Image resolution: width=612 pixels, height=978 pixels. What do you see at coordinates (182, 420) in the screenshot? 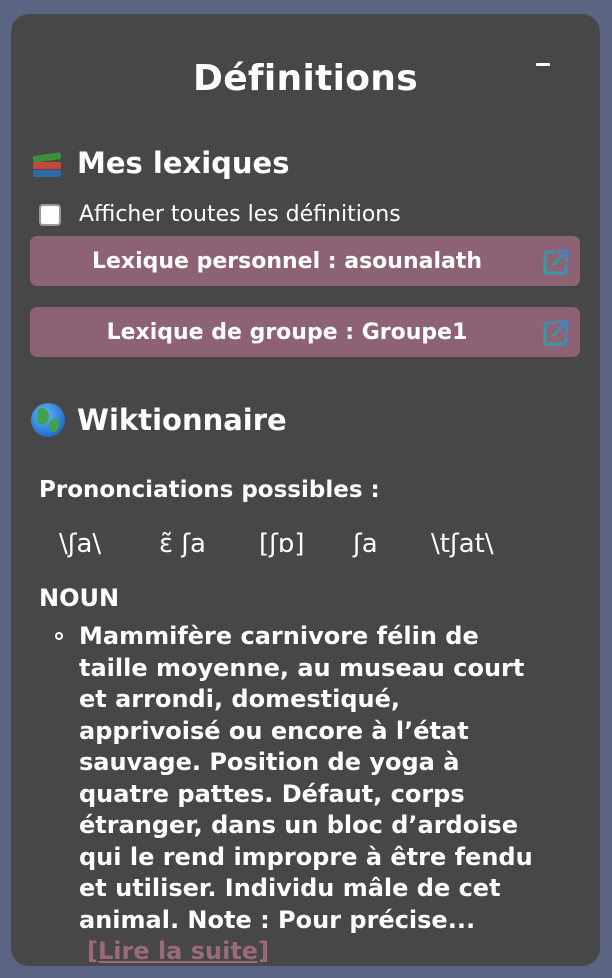
I see `wiktionary-heading-label: Wiktionnaire` at bounding box center [182, 420].